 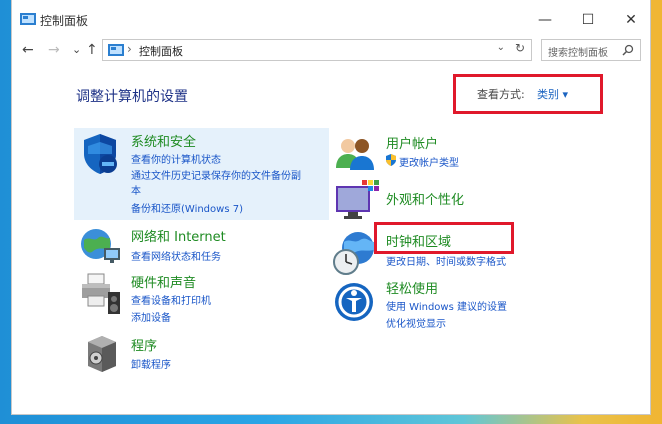 What do you see at coordinates (578, 53) in the screenshot?
I see `search-placeholder: 搜索控制面板` at bounding box center [578, 53].